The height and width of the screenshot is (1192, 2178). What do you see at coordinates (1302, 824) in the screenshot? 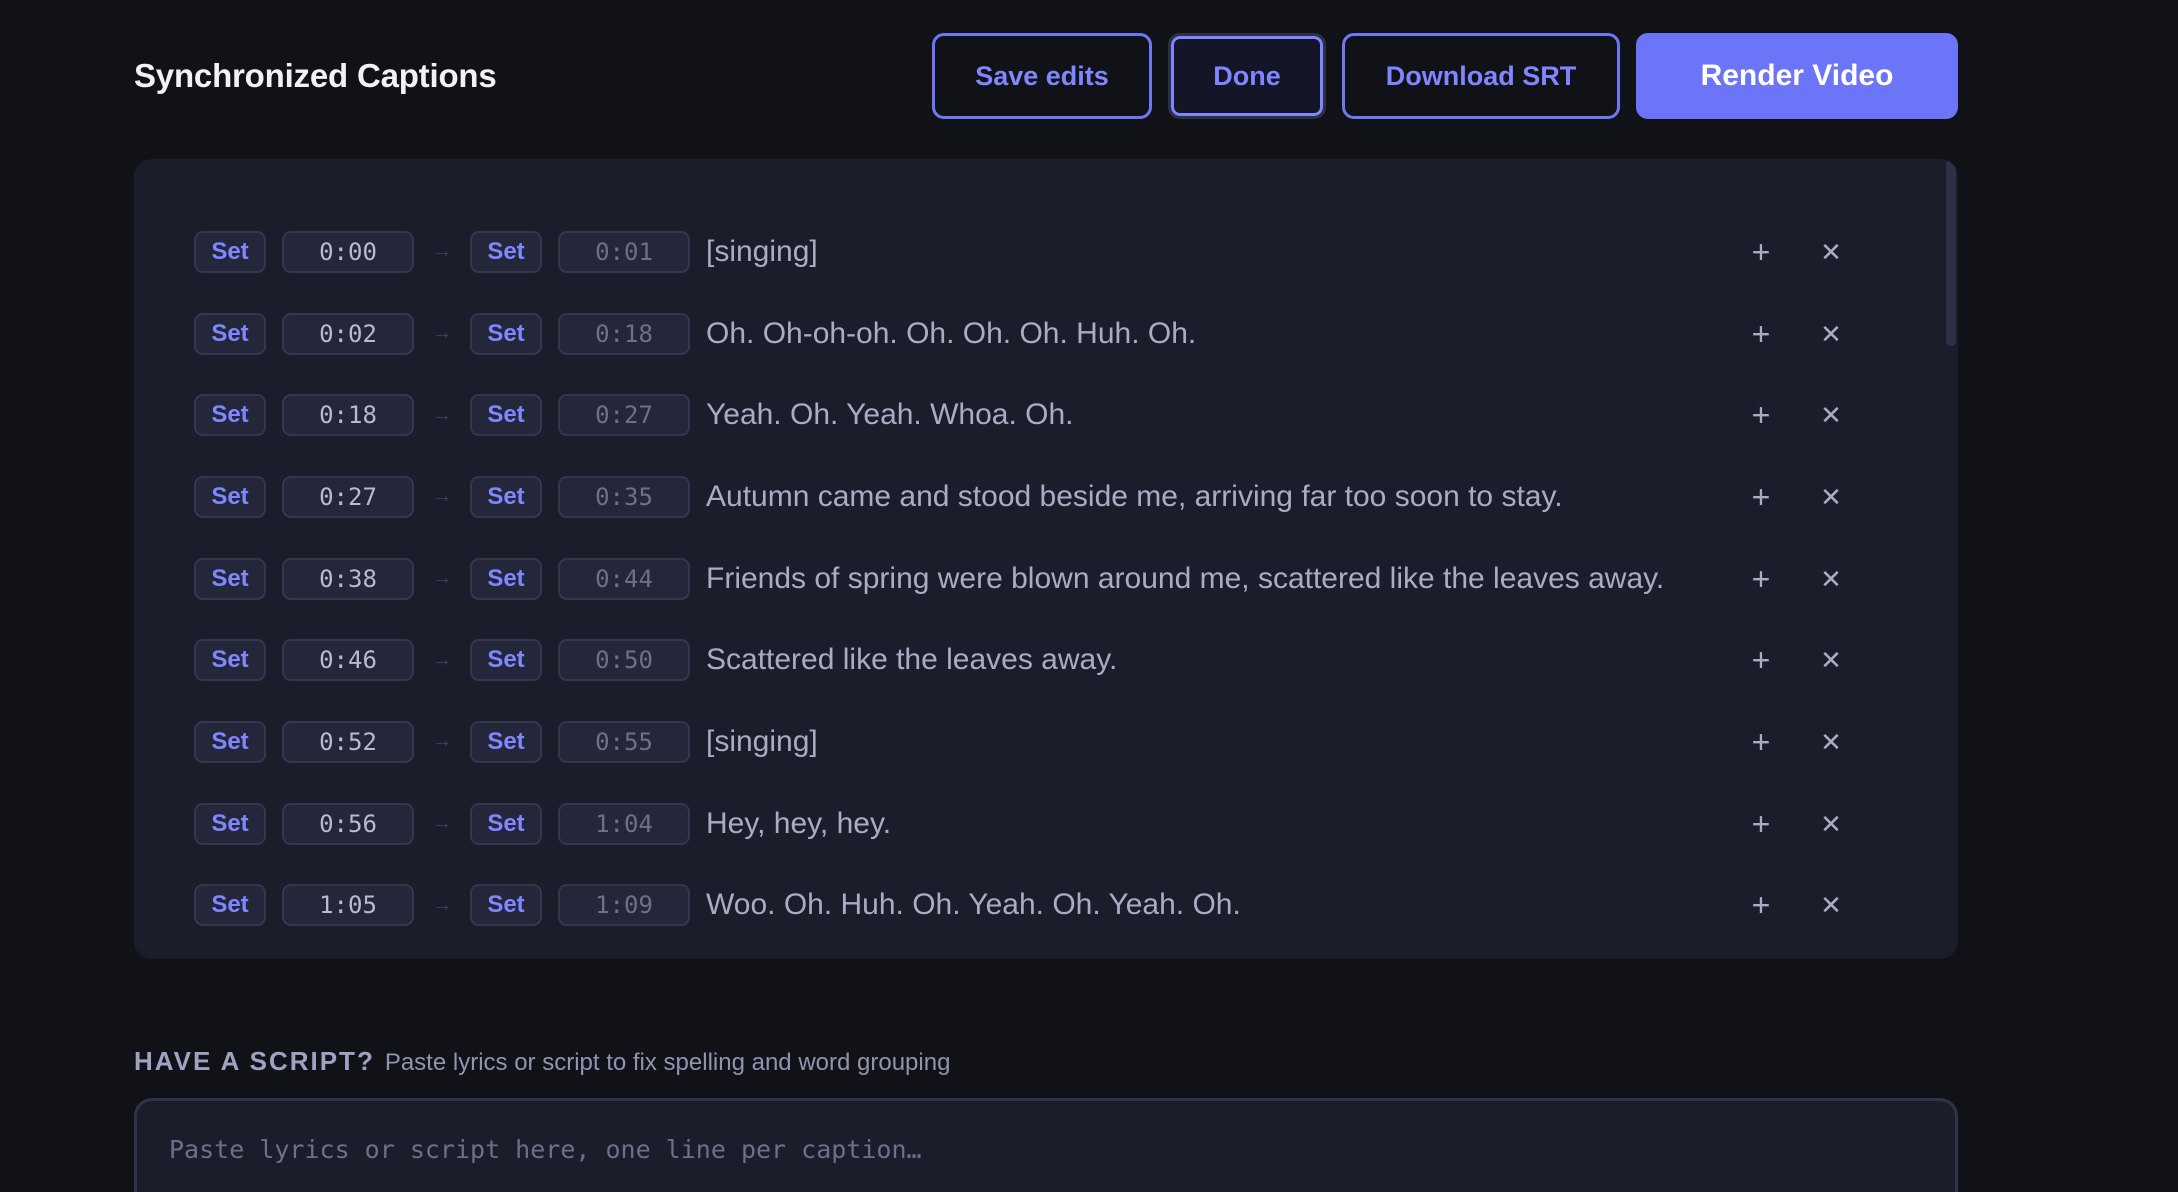
I see `caption-text-field: Hey, hey, hey.` at bounding box center [1302, 824].